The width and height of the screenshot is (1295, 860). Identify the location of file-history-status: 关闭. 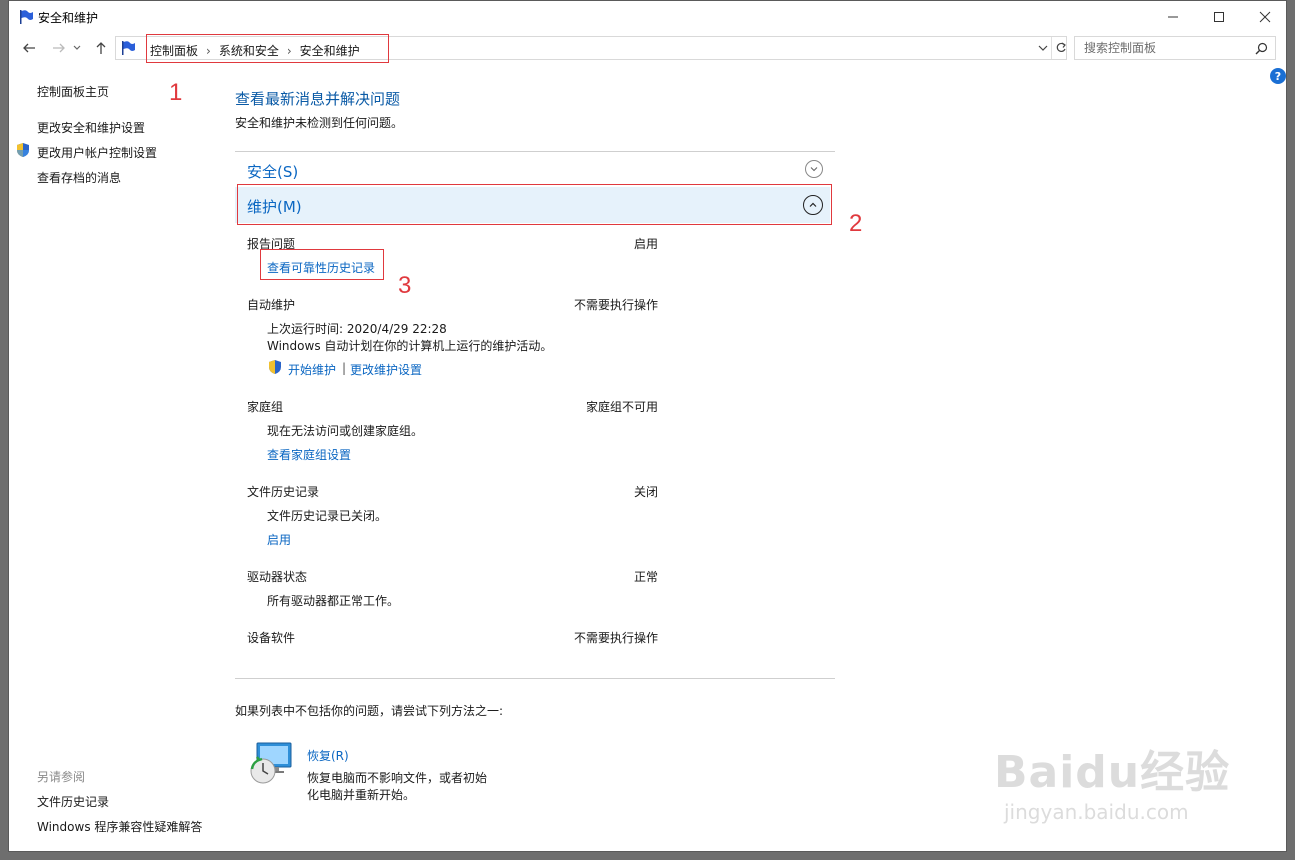
(646, 492).